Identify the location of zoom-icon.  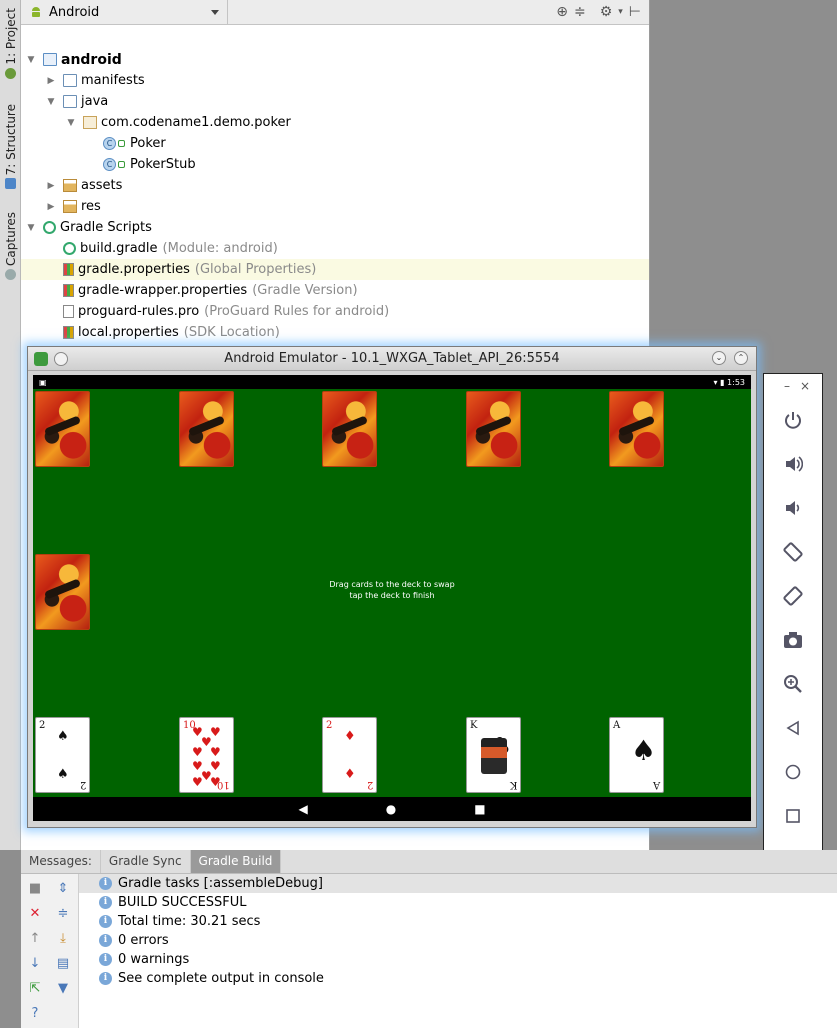
(793, 684).